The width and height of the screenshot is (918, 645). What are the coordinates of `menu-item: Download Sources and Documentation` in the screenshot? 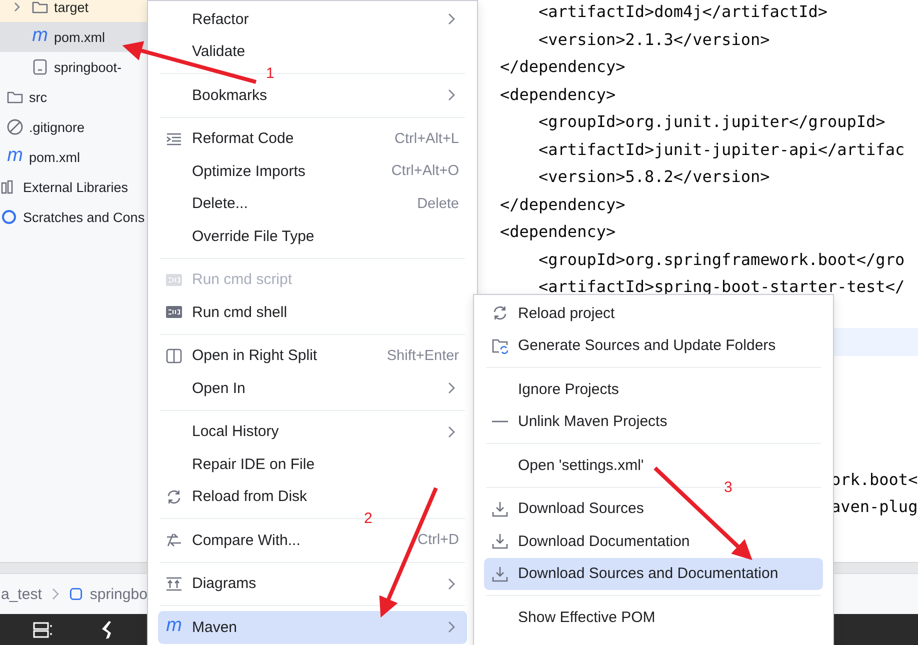 It's located at (653, 574).